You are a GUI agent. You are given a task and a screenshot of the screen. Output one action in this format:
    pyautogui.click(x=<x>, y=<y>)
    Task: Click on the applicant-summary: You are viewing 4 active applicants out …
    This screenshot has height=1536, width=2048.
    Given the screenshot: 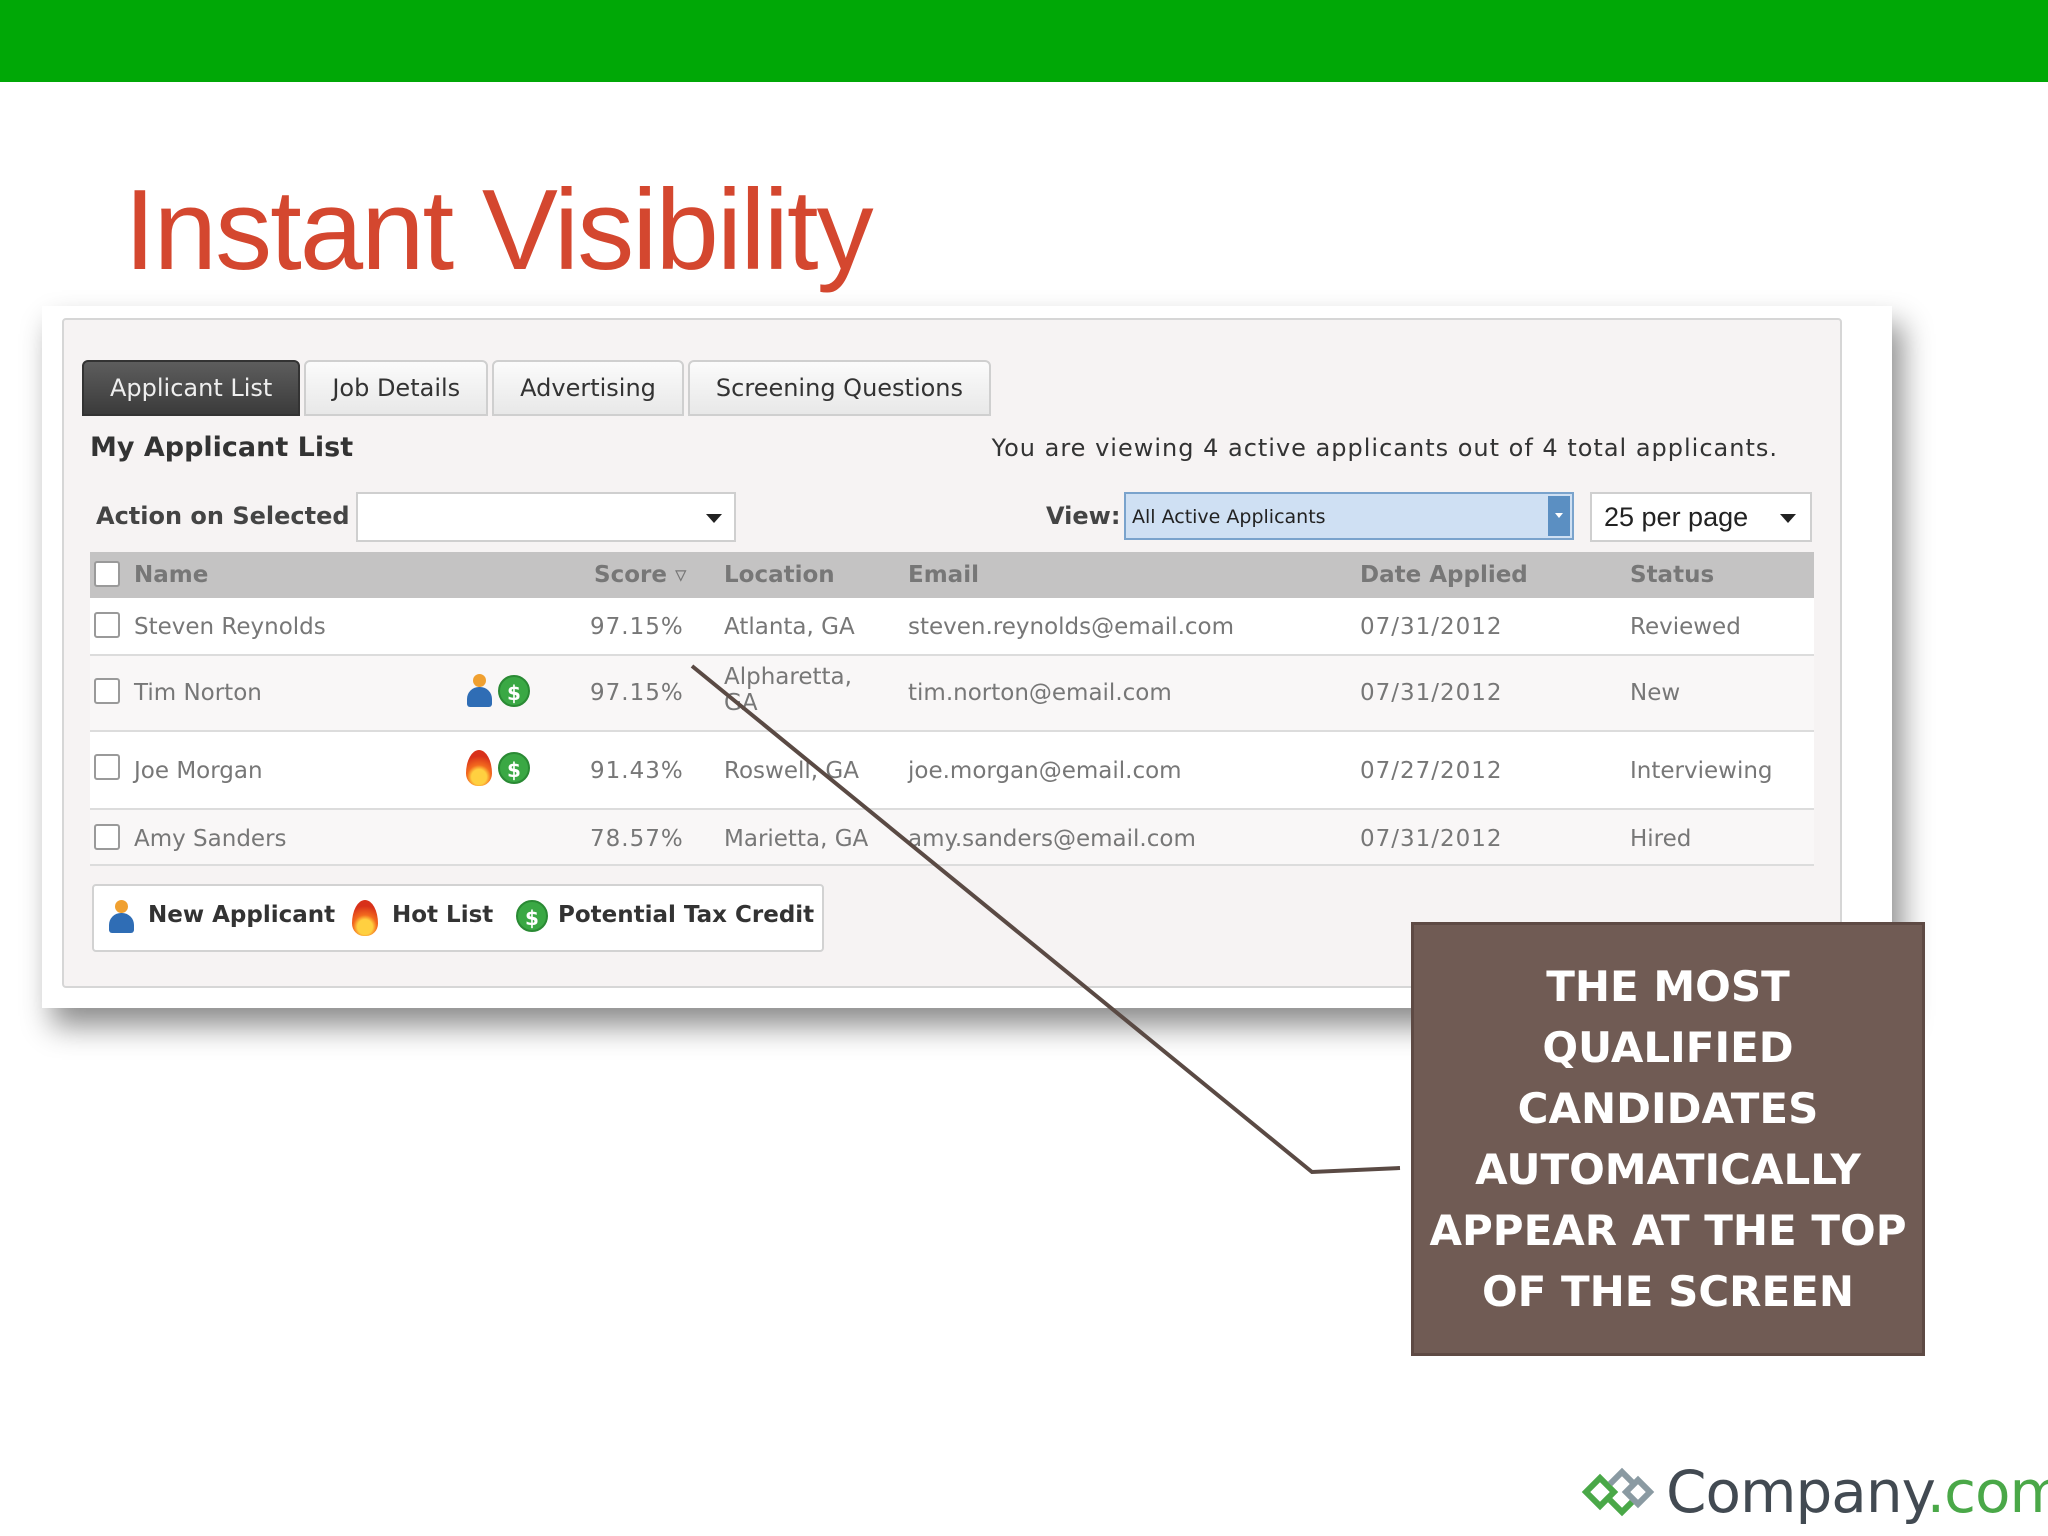 What is the action you would take?
    pyautogui.click(x=1384, y=448)
    